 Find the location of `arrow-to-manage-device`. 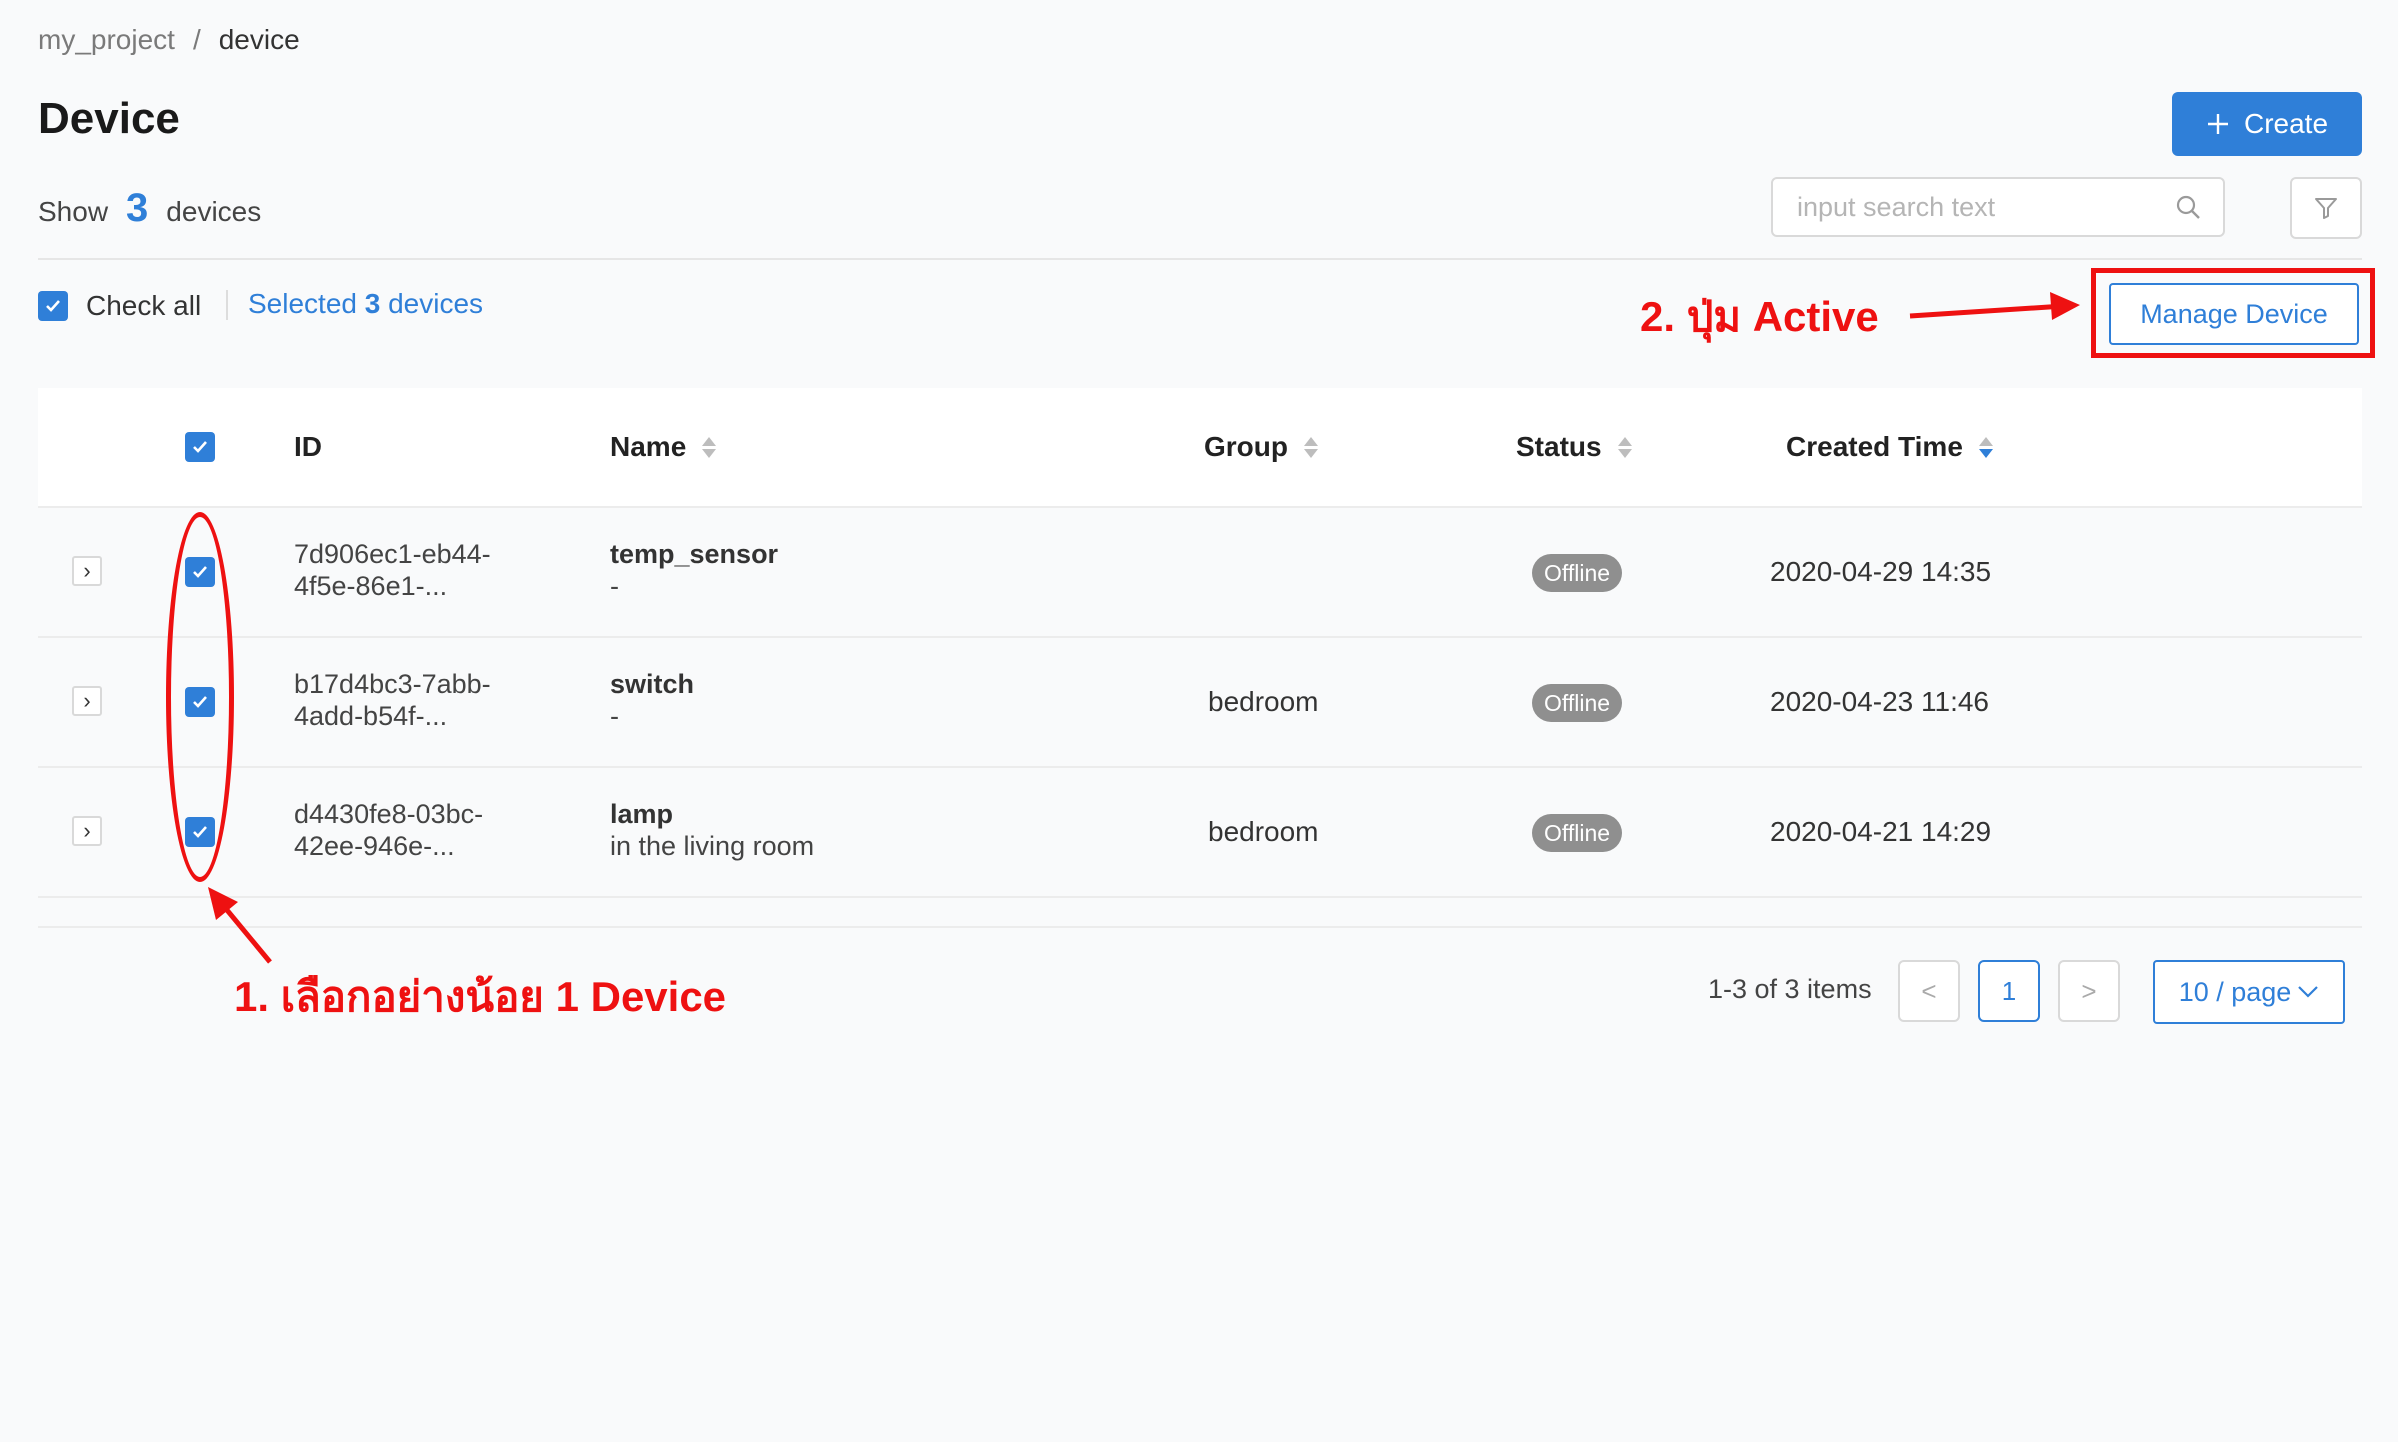

arrow-to-manage-device is located at coordinates (1994, 306).